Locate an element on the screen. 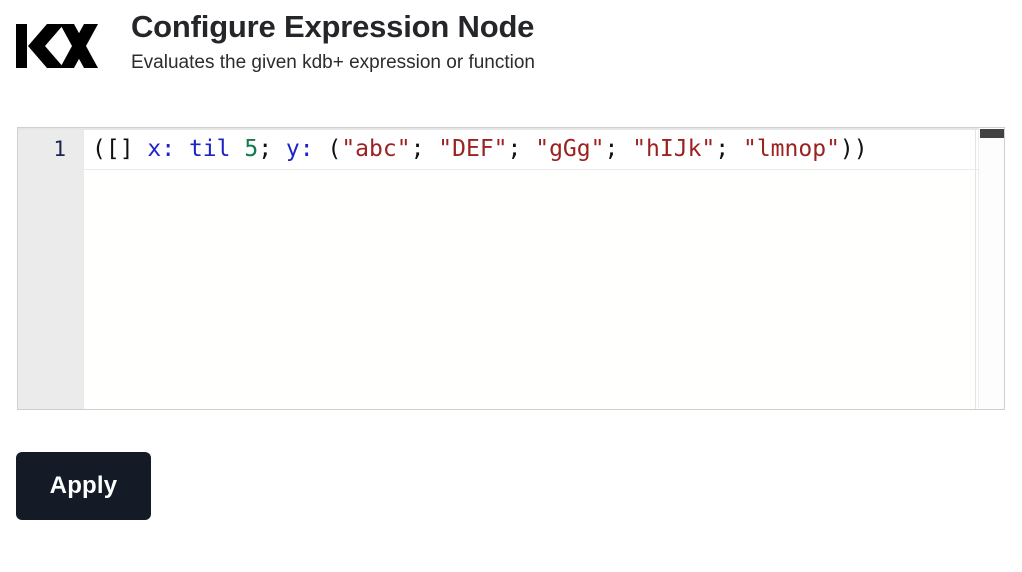  code-token-ident: y: is located at coordinates (299, 149).